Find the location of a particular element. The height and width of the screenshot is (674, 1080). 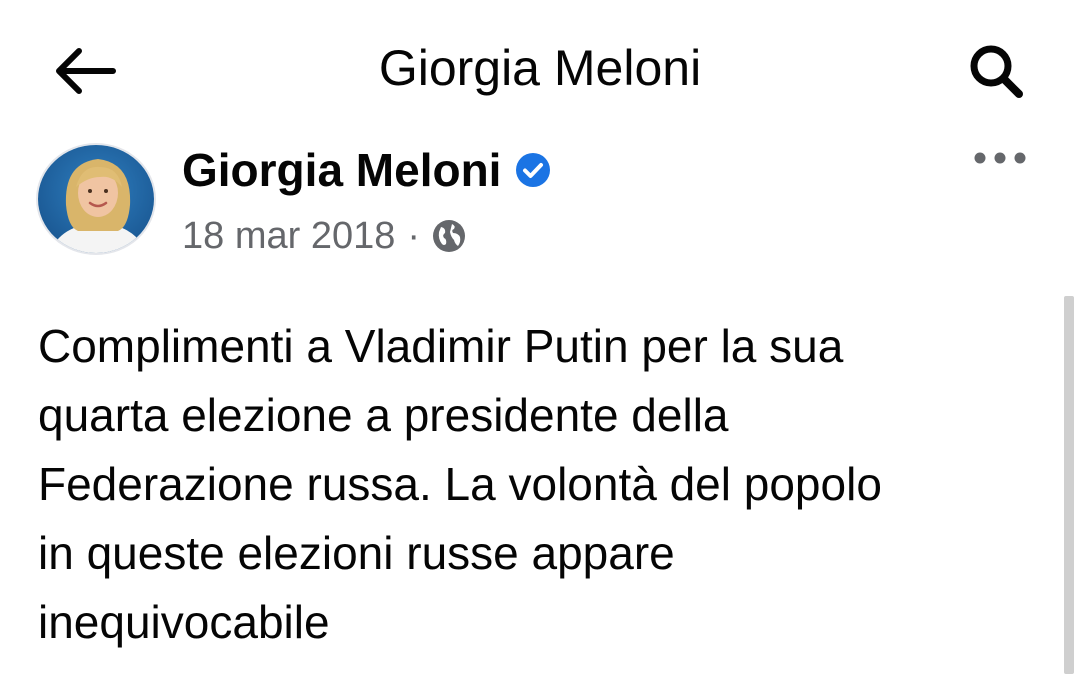

search-button is located at coordinates (996, 71).